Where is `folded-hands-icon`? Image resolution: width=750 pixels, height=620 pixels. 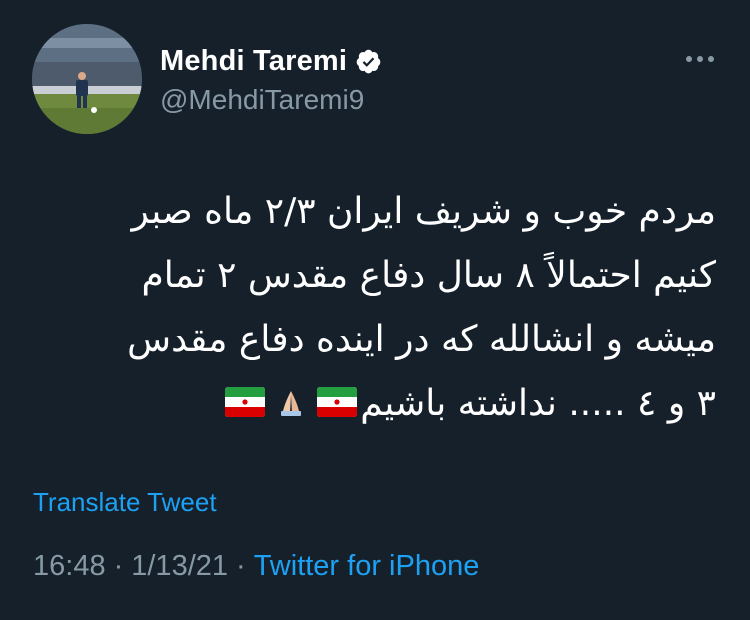 folded-hands-icon is located at coordinates (291, 395).